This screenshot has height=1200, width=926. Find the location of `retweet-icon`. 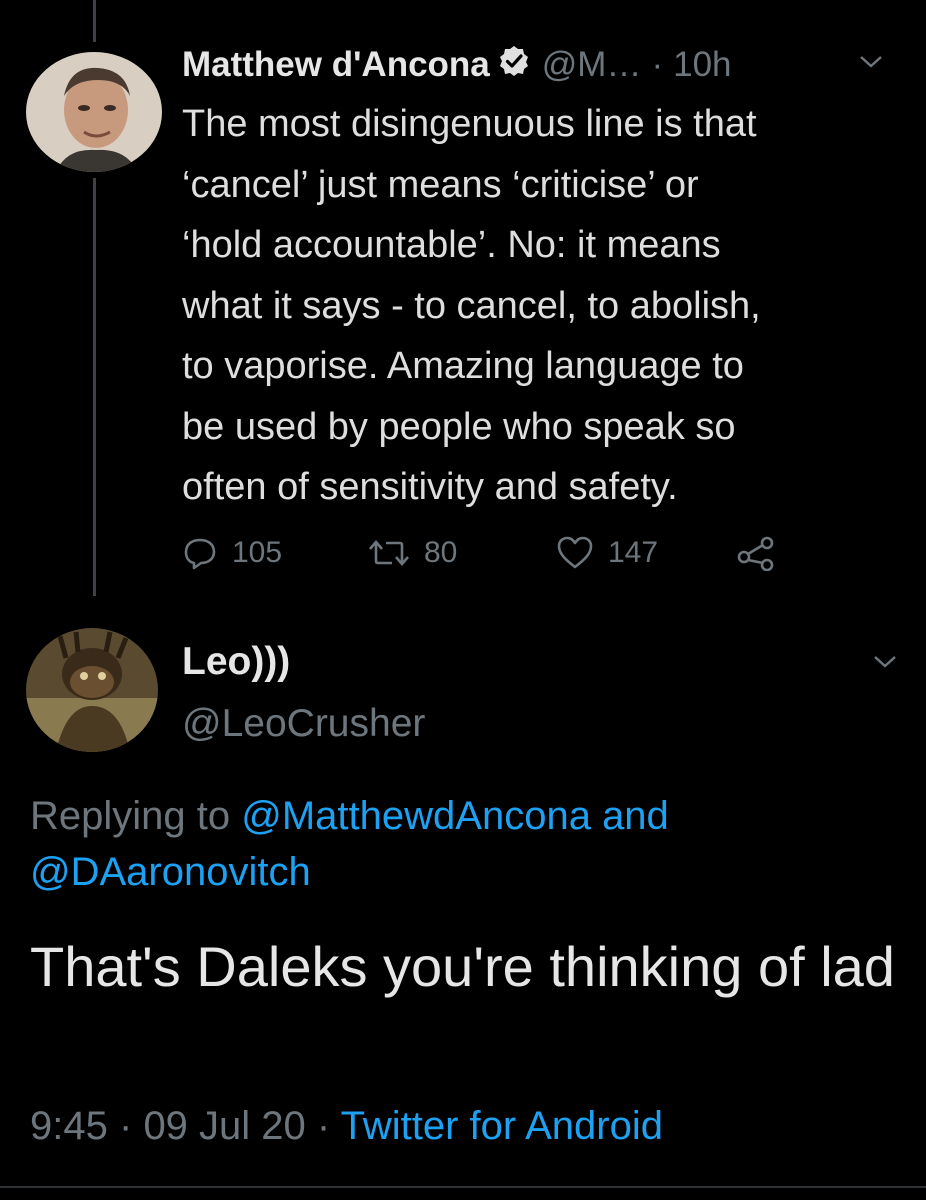

retweet-icon is located at coordinates (389, 553).